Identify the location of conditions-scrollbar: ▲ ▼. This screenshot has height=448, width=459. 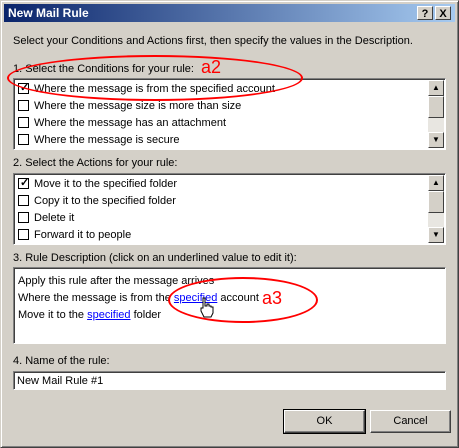
(436, 114).